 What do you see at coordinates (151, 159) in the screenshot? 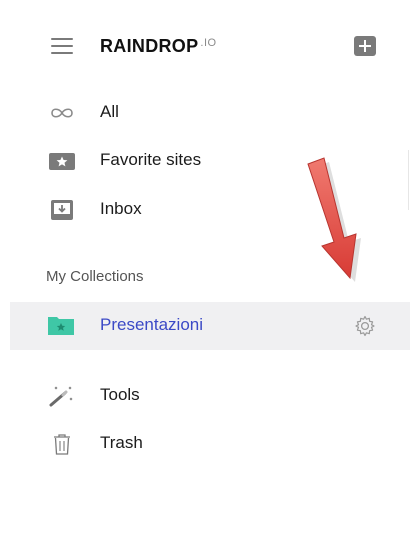
I see `nav-label-favorite-sites: Favorite sites` at bounding box center [151, 159].